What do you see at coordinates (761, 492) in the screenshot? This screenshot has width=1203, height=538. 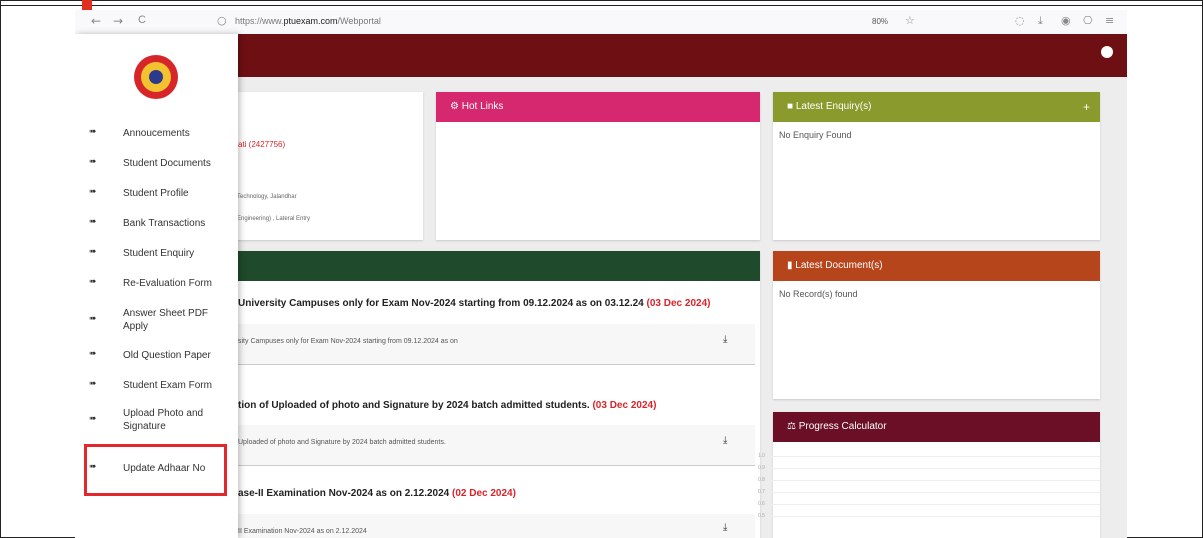 I see `axis-tick: 0.7` at bounding box center [761, 492].